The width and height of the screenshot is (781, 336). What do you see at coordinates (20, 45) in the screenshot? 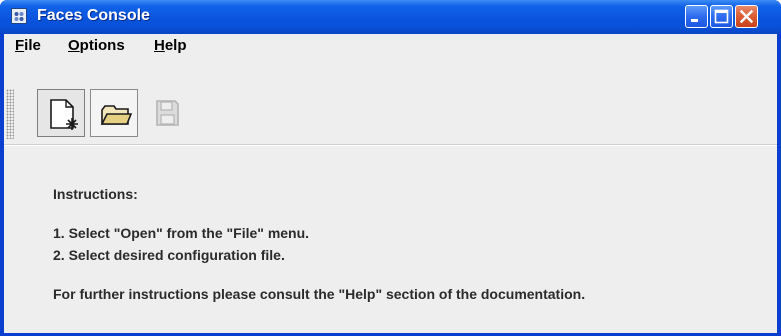
I see `menu-file-mnemonic: F` at bounding box center [20, 45].